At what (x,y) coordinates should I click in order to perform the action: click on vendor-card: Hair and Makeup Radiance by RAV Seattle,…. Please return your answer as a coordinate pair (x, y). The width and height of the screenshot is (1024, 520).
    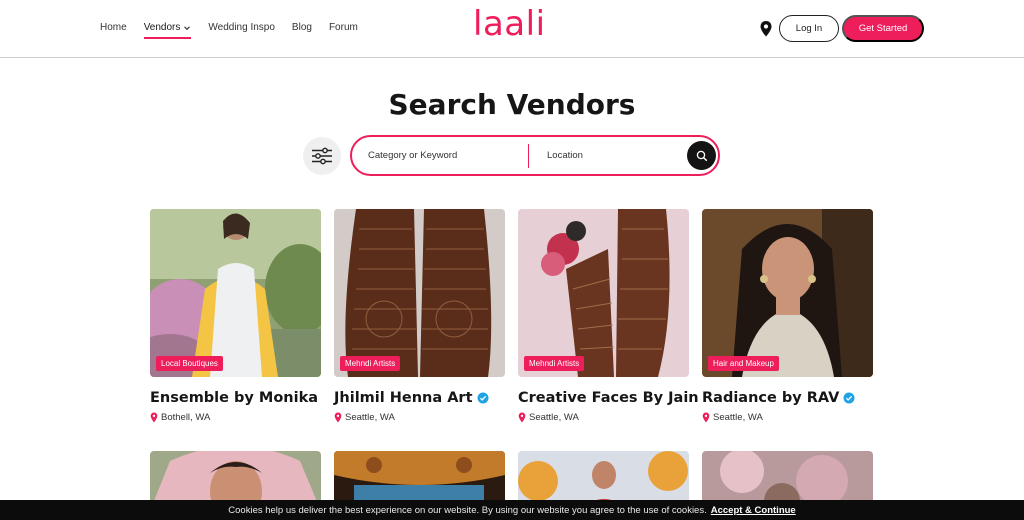
    Looking at the image, I should click on (787, 316).